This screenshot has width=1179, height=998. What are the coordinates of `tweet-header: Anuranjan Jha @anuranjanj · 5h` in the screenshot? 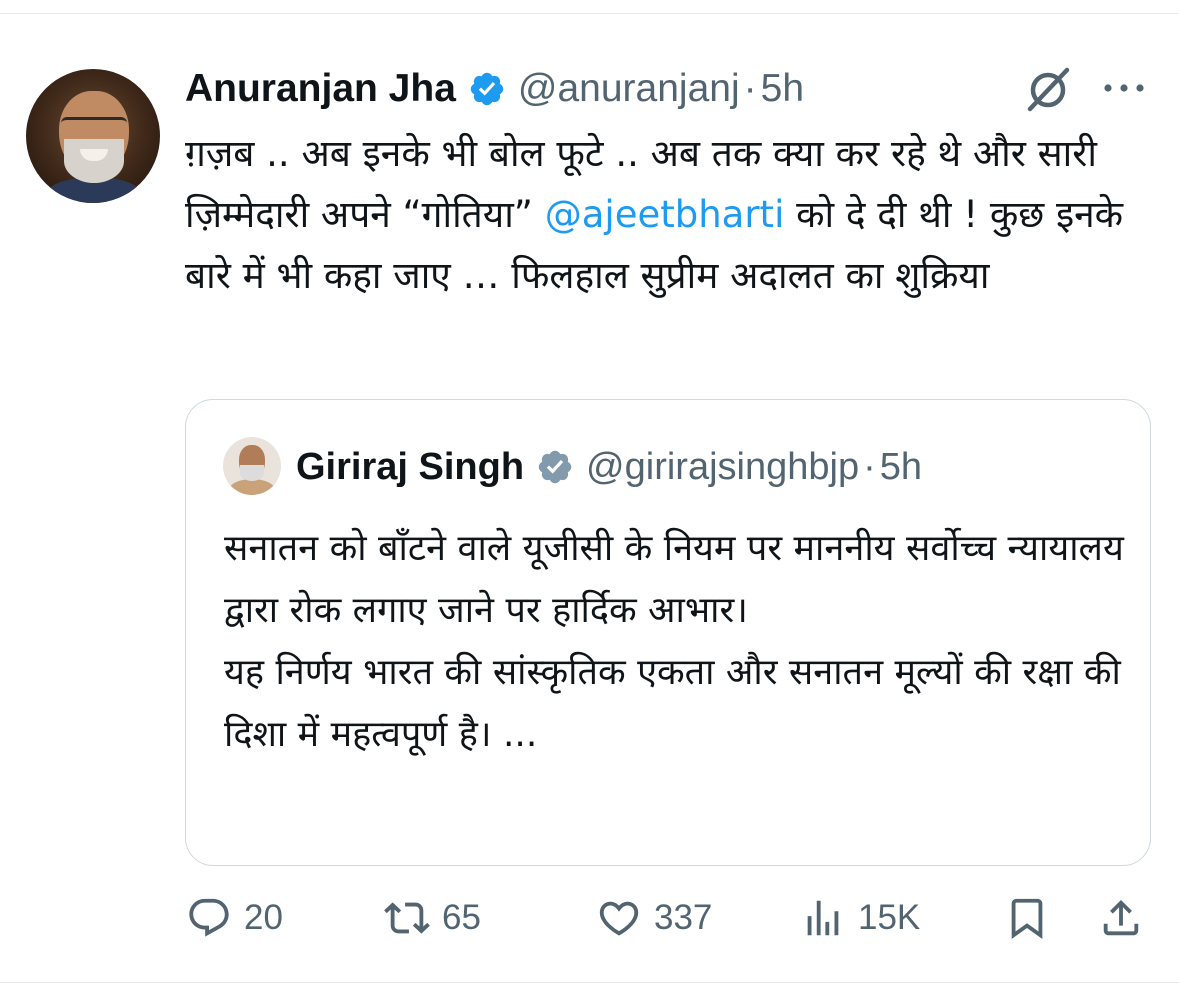 It's located at (494, 89).